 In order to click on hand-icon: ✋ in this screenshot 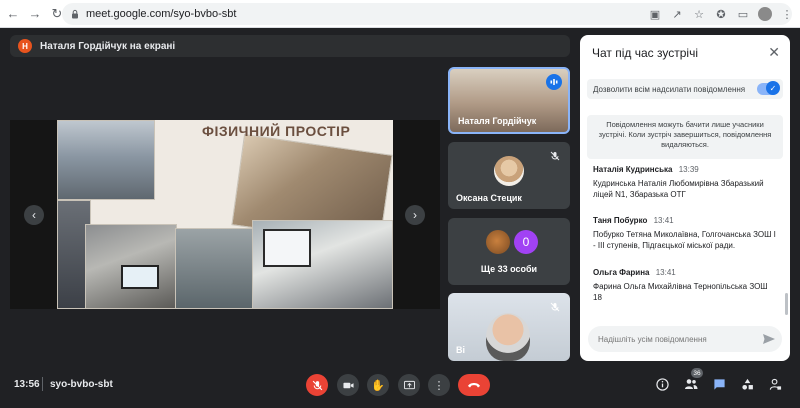, I will do `click(378, 385)`.